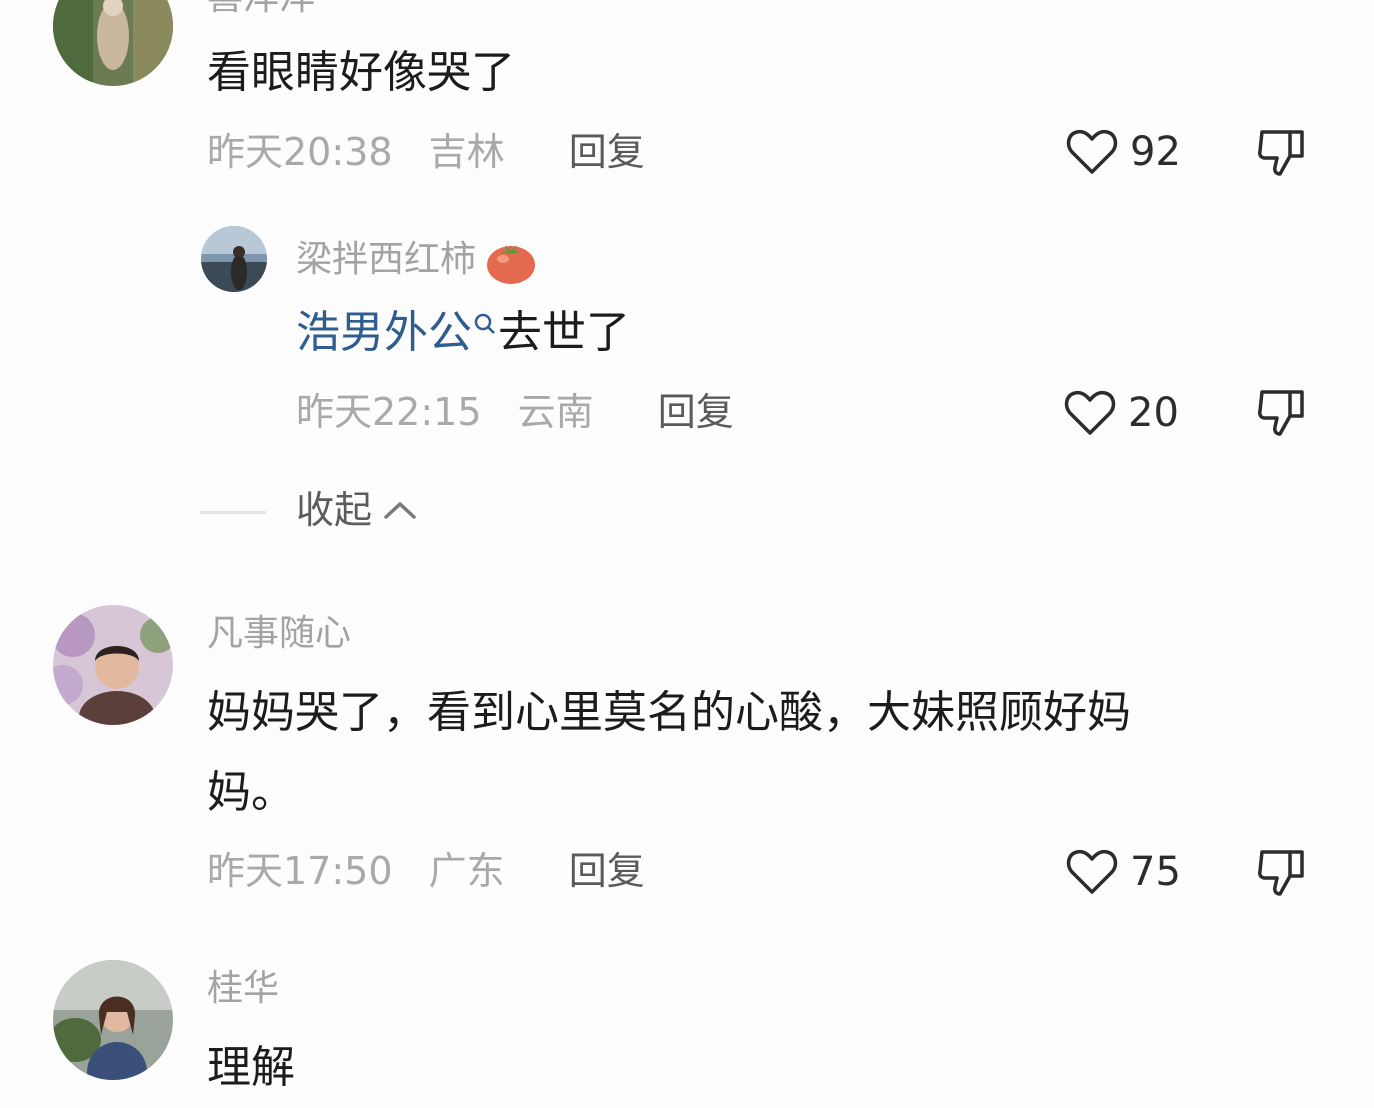 The image size is (1374, 1108). I want to click on comment-text-line: 妈。, so click(251, 792).